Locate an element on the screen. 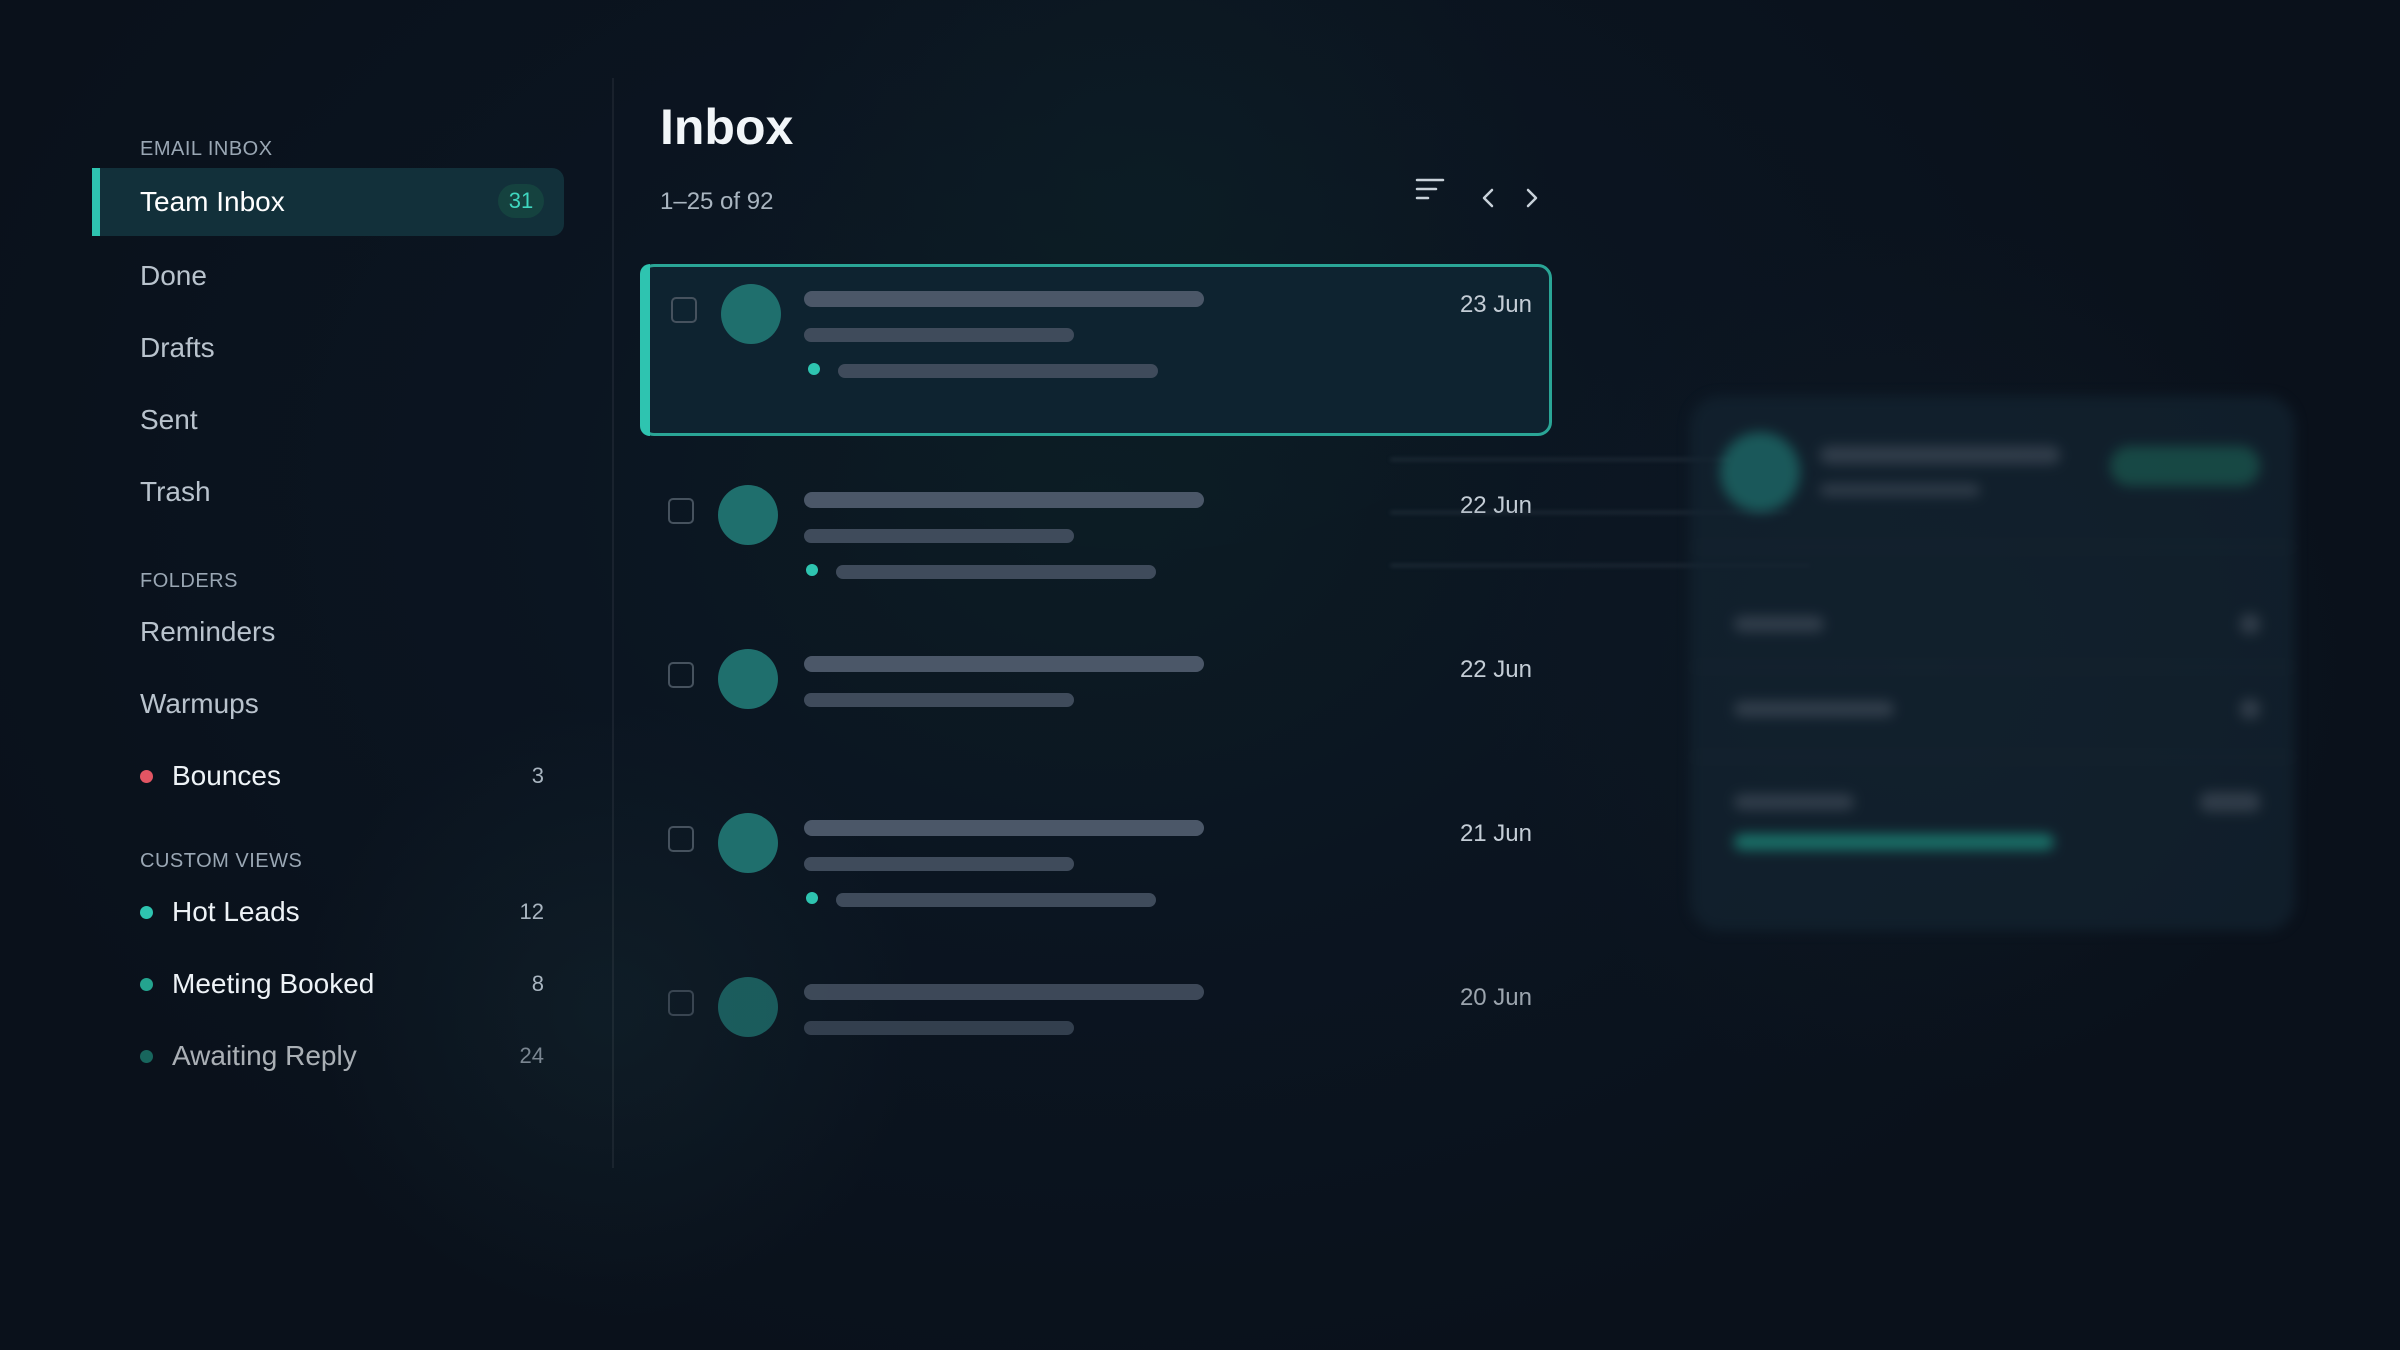 The image size is (2400, 1350). pagination-range: 1–25 of 92 is located at coordinates (717, 201).